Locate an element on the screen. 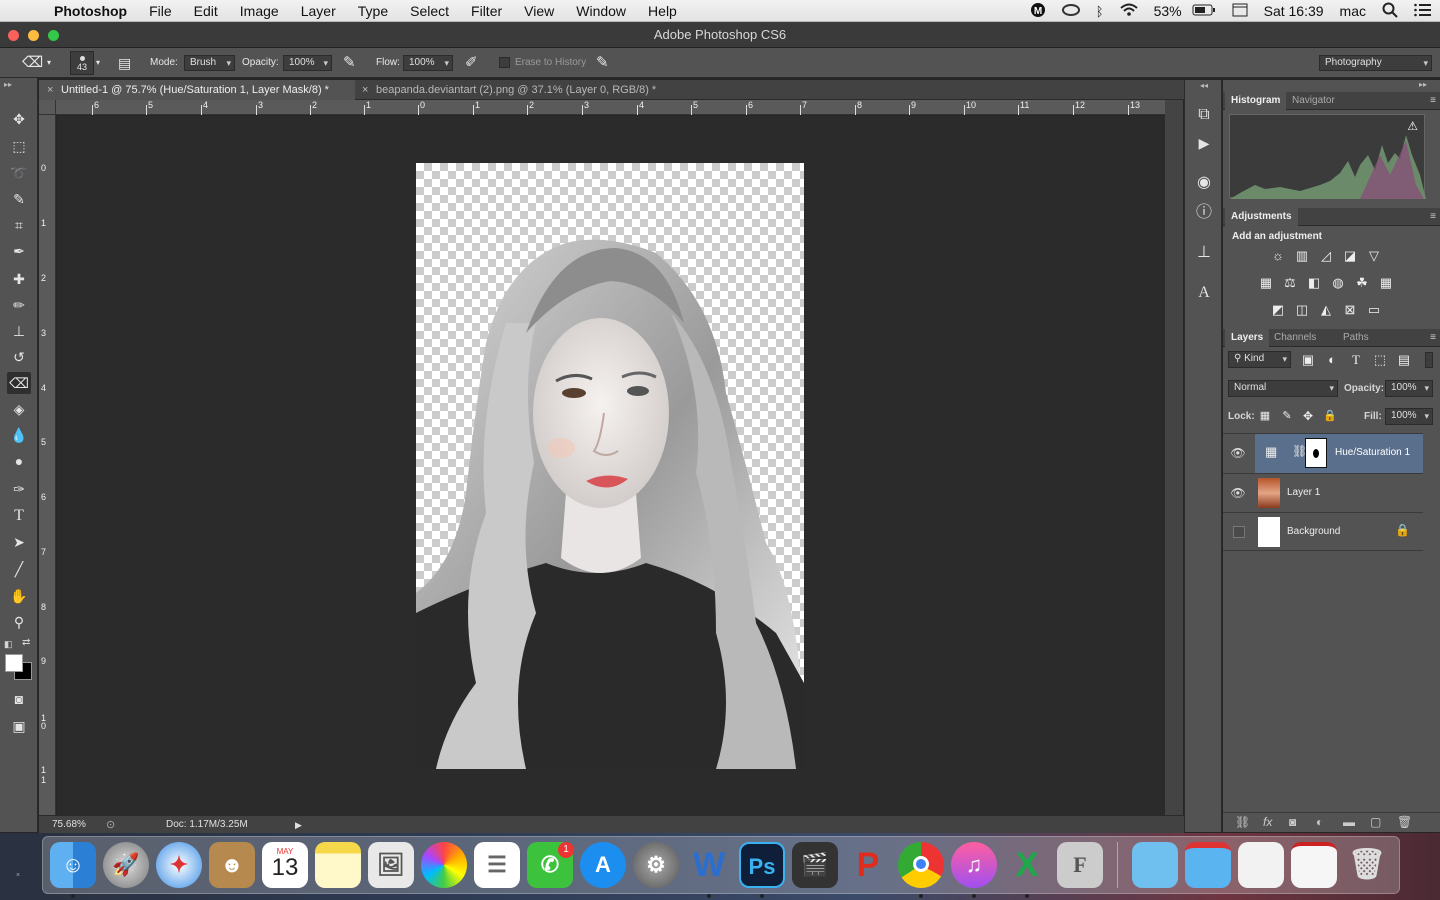  fx-icon: fx is located at coordinates (1267, 822).